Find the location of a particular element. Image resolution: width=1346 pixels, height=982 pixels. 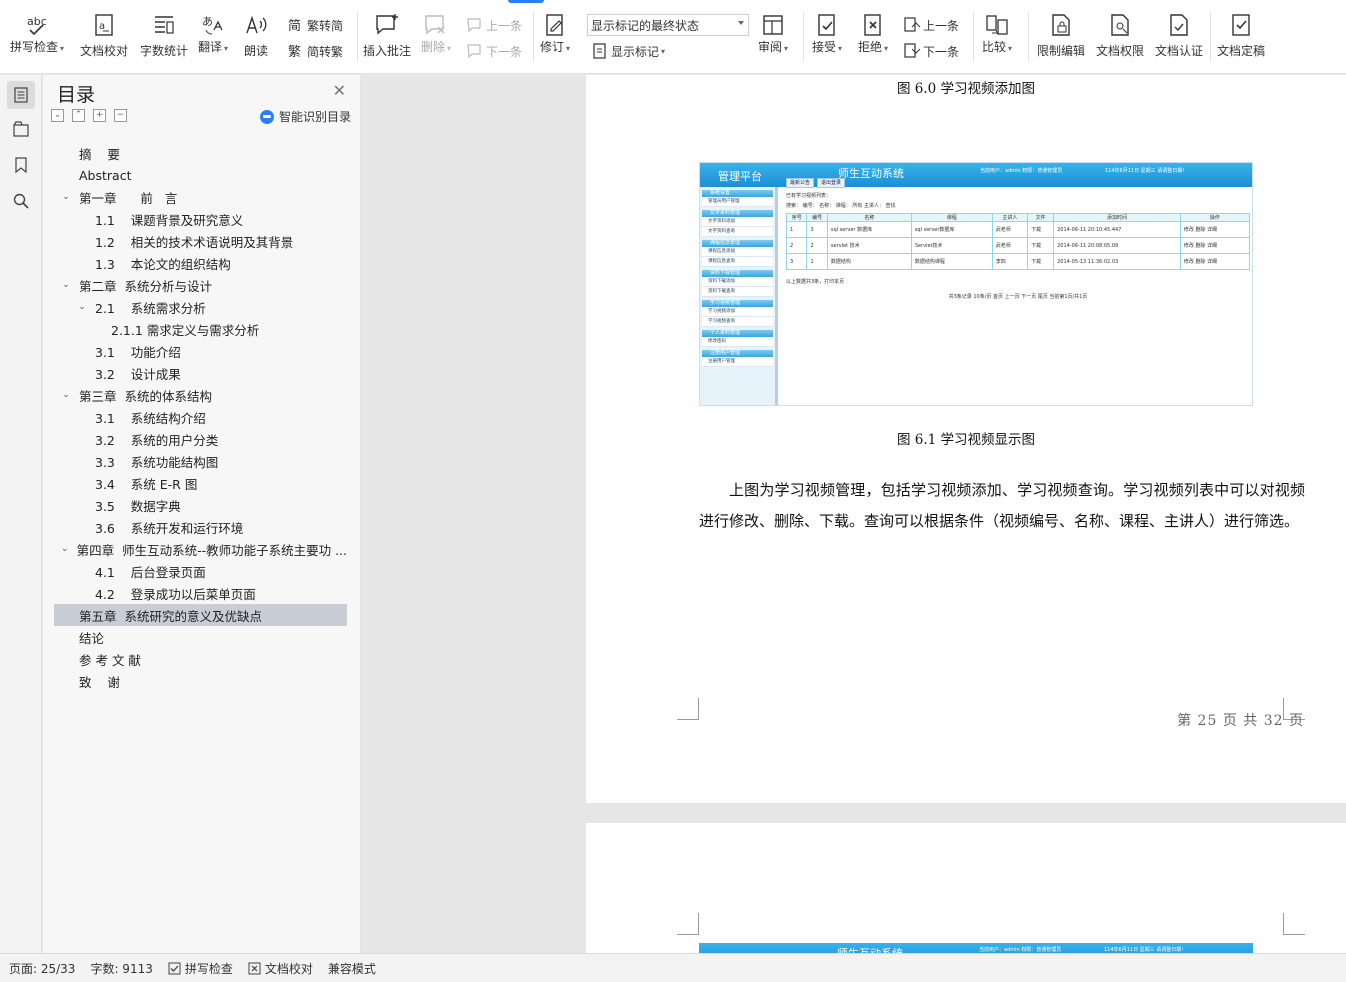

prev-change-button: 上一条 is located at coordinates (931, 25).